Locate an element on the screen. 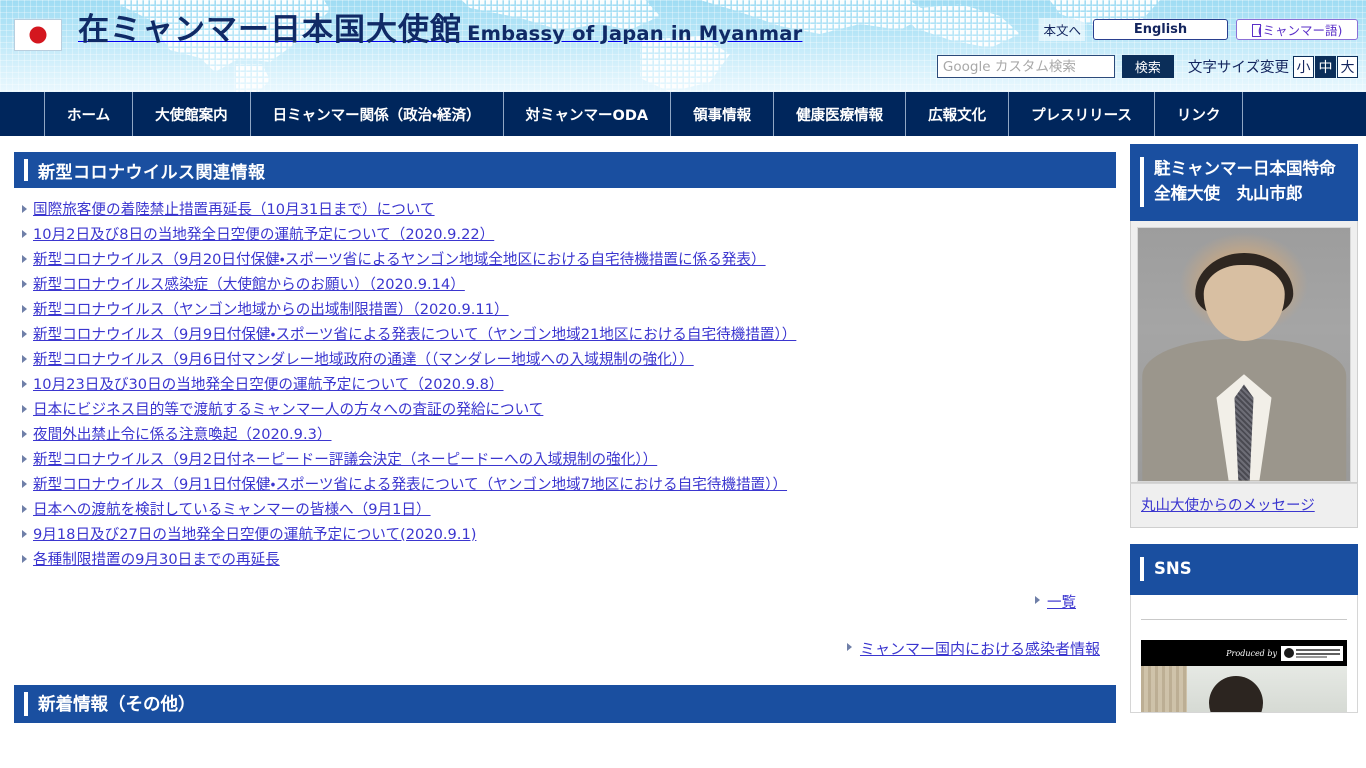  sns-body: Produced by is located at coordinates (1244, 654).